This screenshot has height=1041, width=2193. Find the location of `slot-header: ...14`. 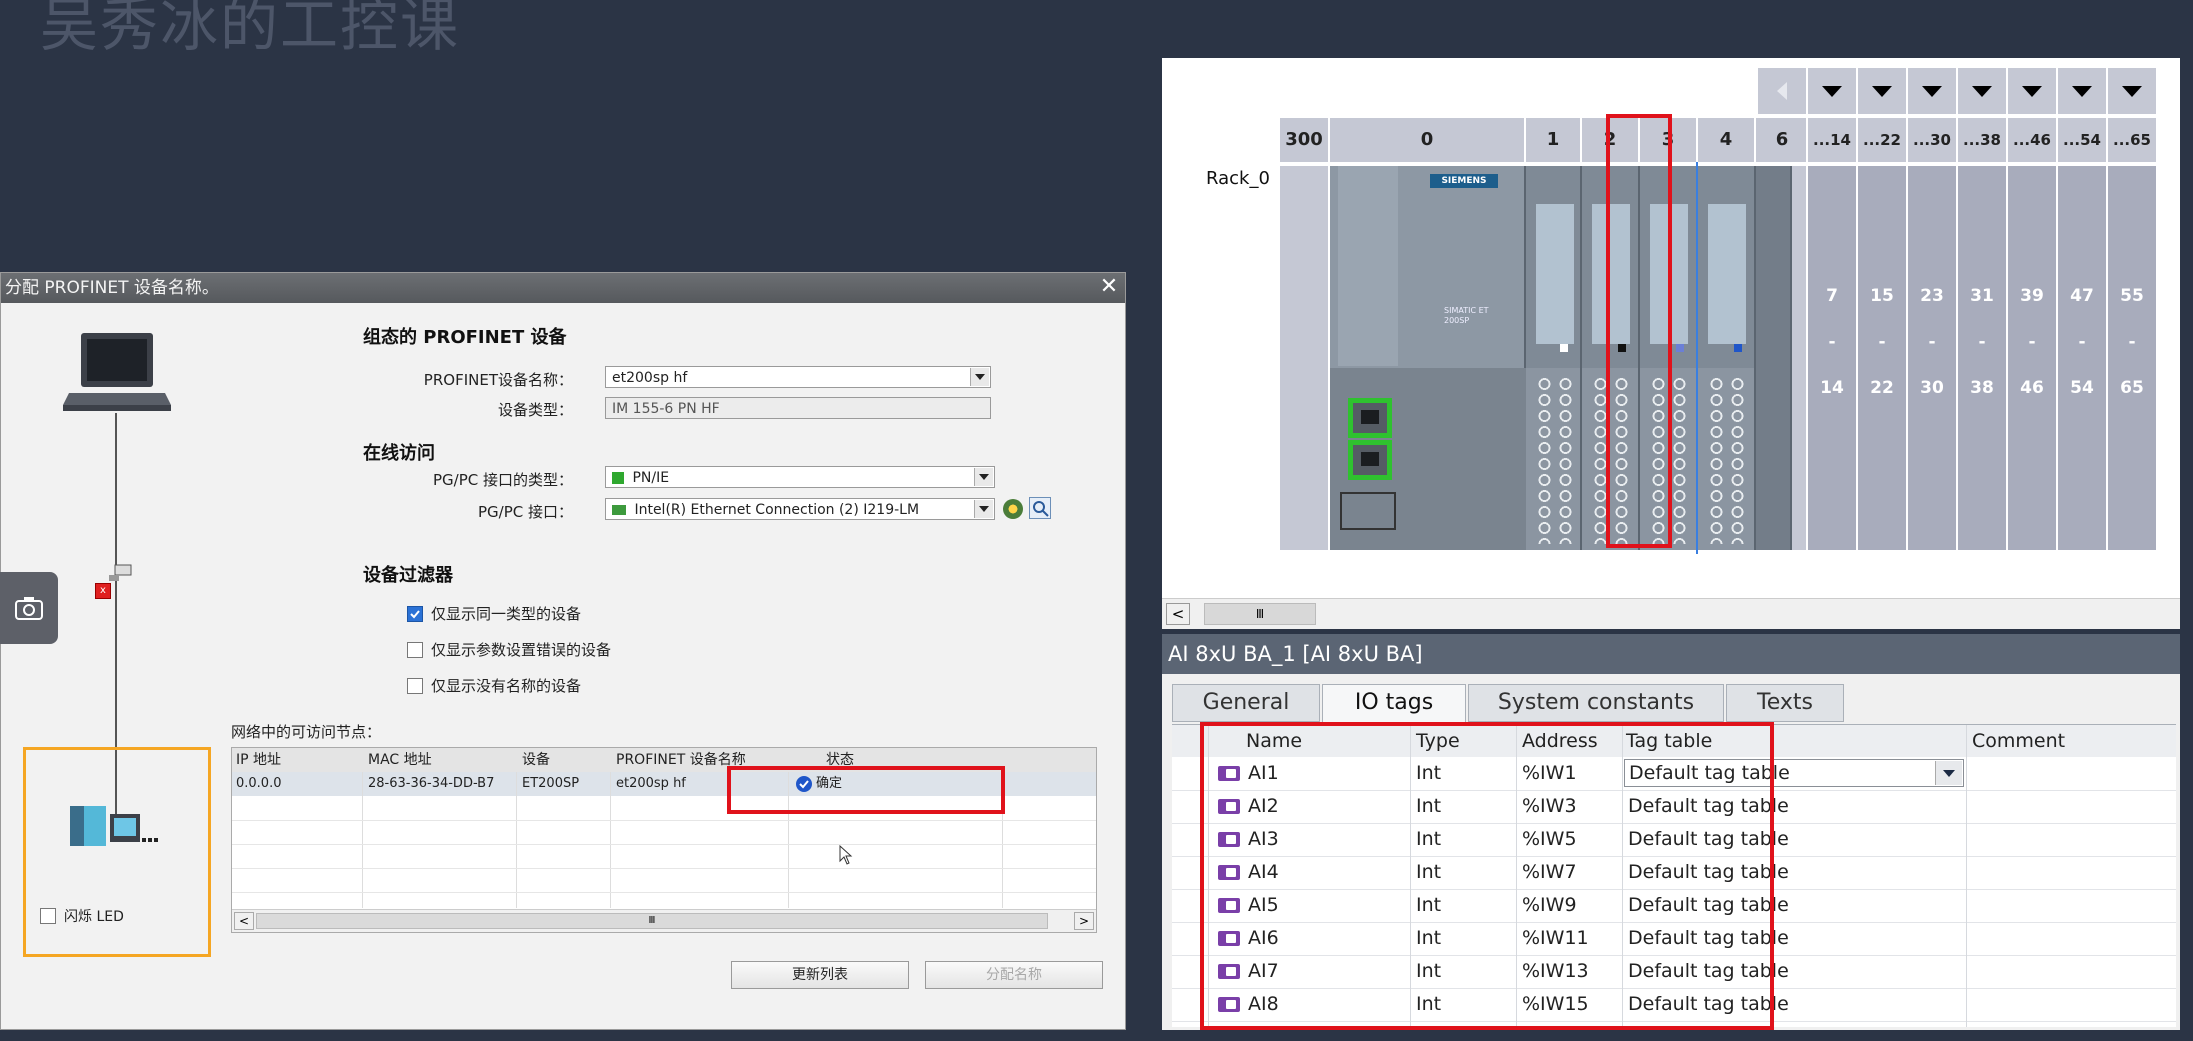

slot-header: ...14 is located at coordinates (1833, 140).